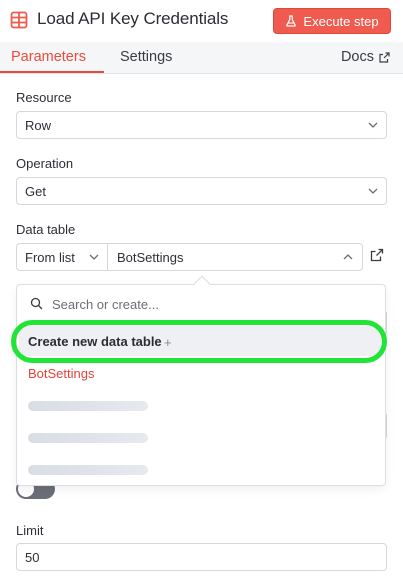 The height and width of the screenshot is (581, 403). I want to click on external-link-icon, so click(384, 57).